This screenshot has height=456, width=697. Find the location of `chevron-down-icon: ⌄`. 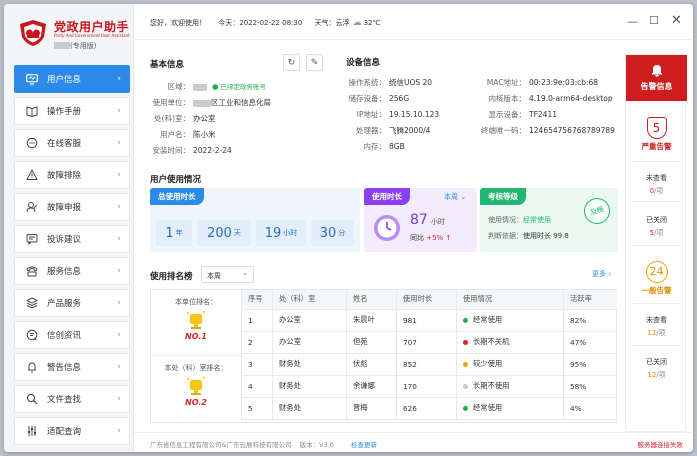

chevron-down-icon: ⌄ is located at coordinates (462, 197).